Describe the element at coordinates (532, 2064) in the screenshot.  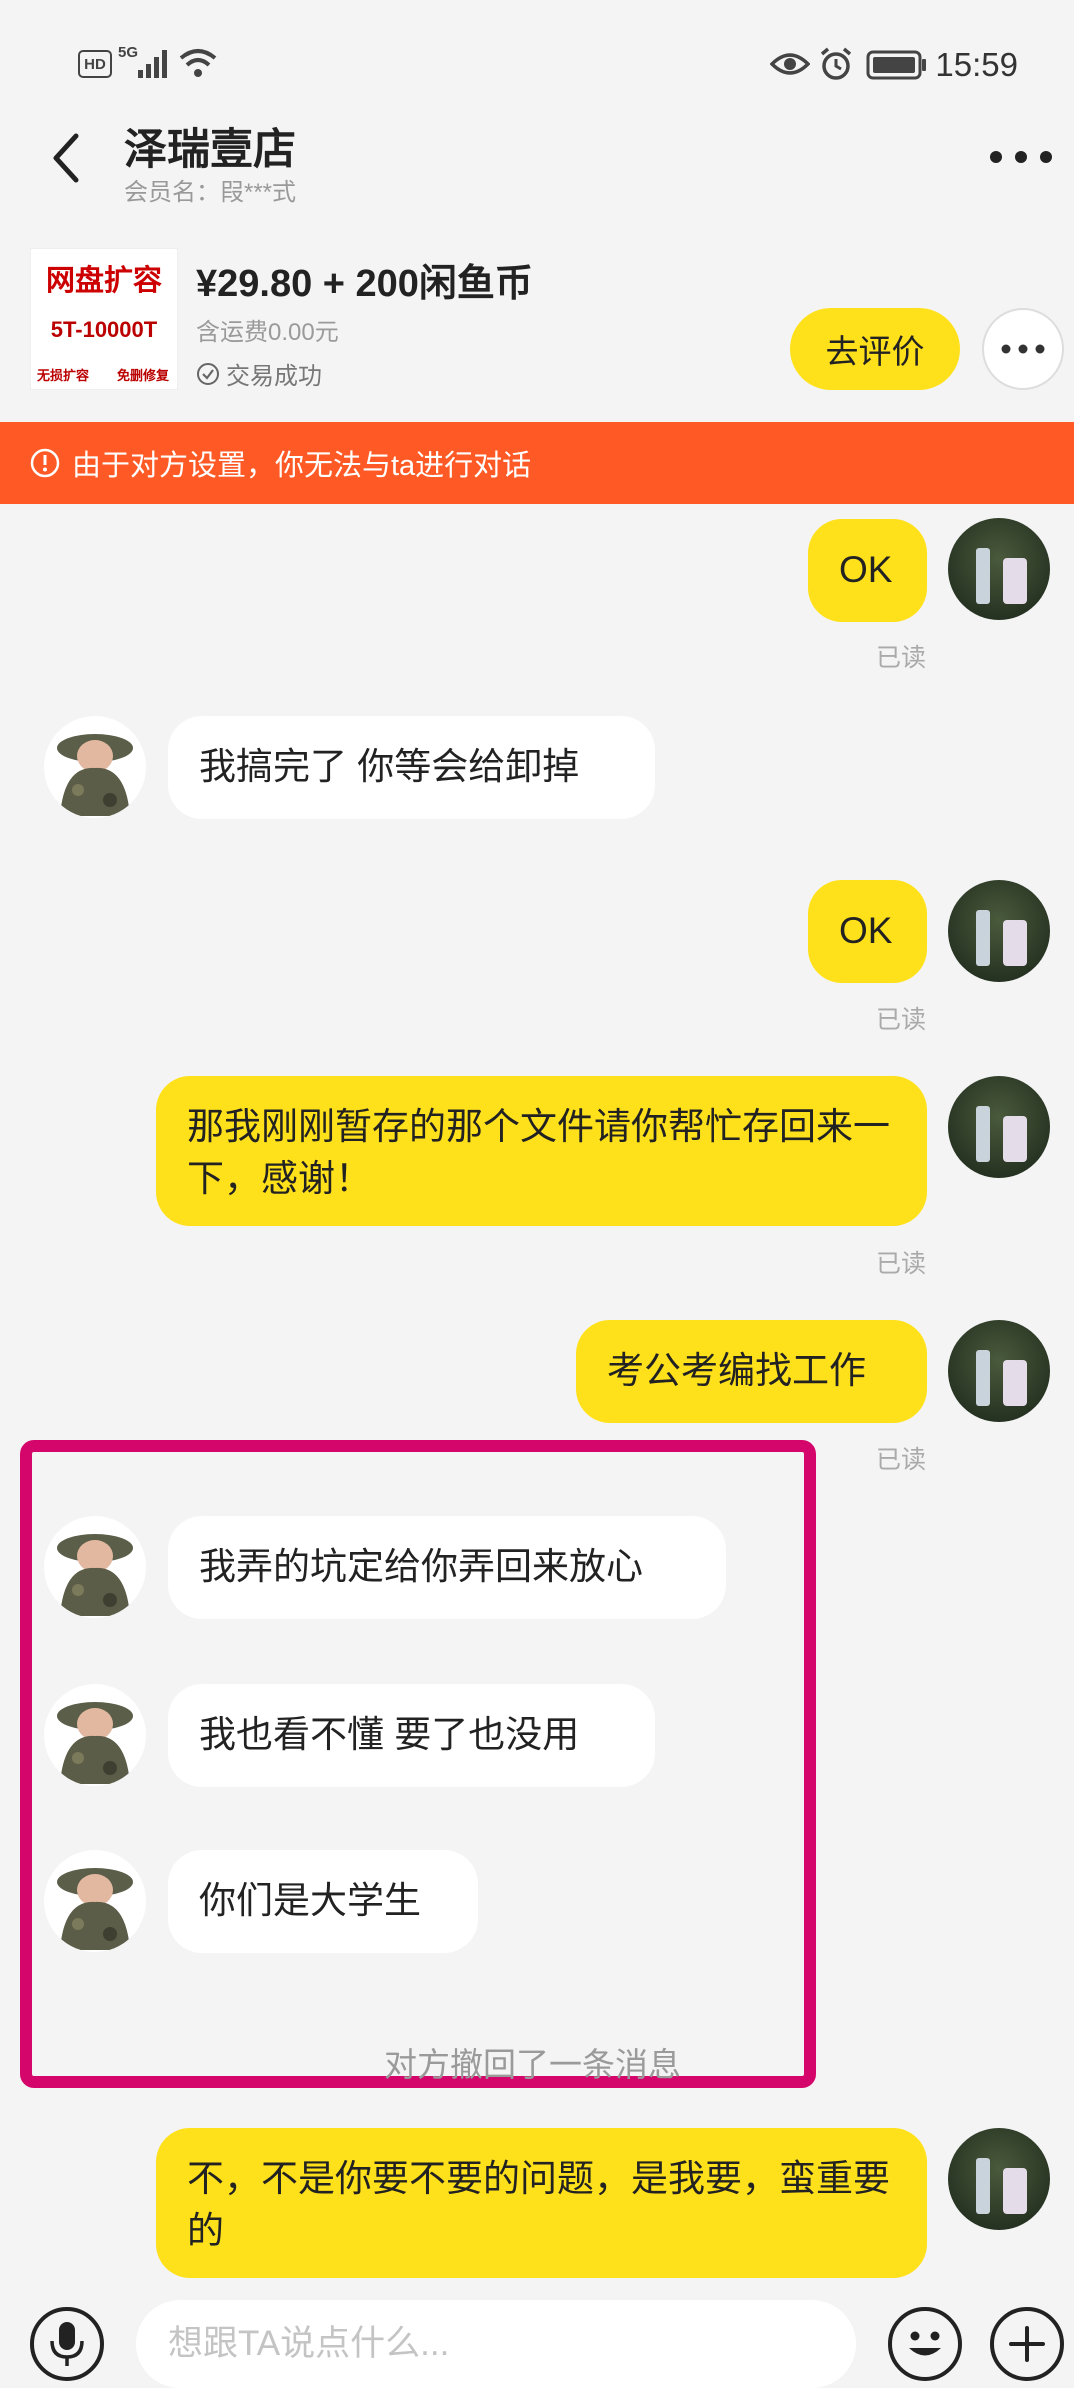
I see `recall-notice: 对方撤回了一条消息` at that location.